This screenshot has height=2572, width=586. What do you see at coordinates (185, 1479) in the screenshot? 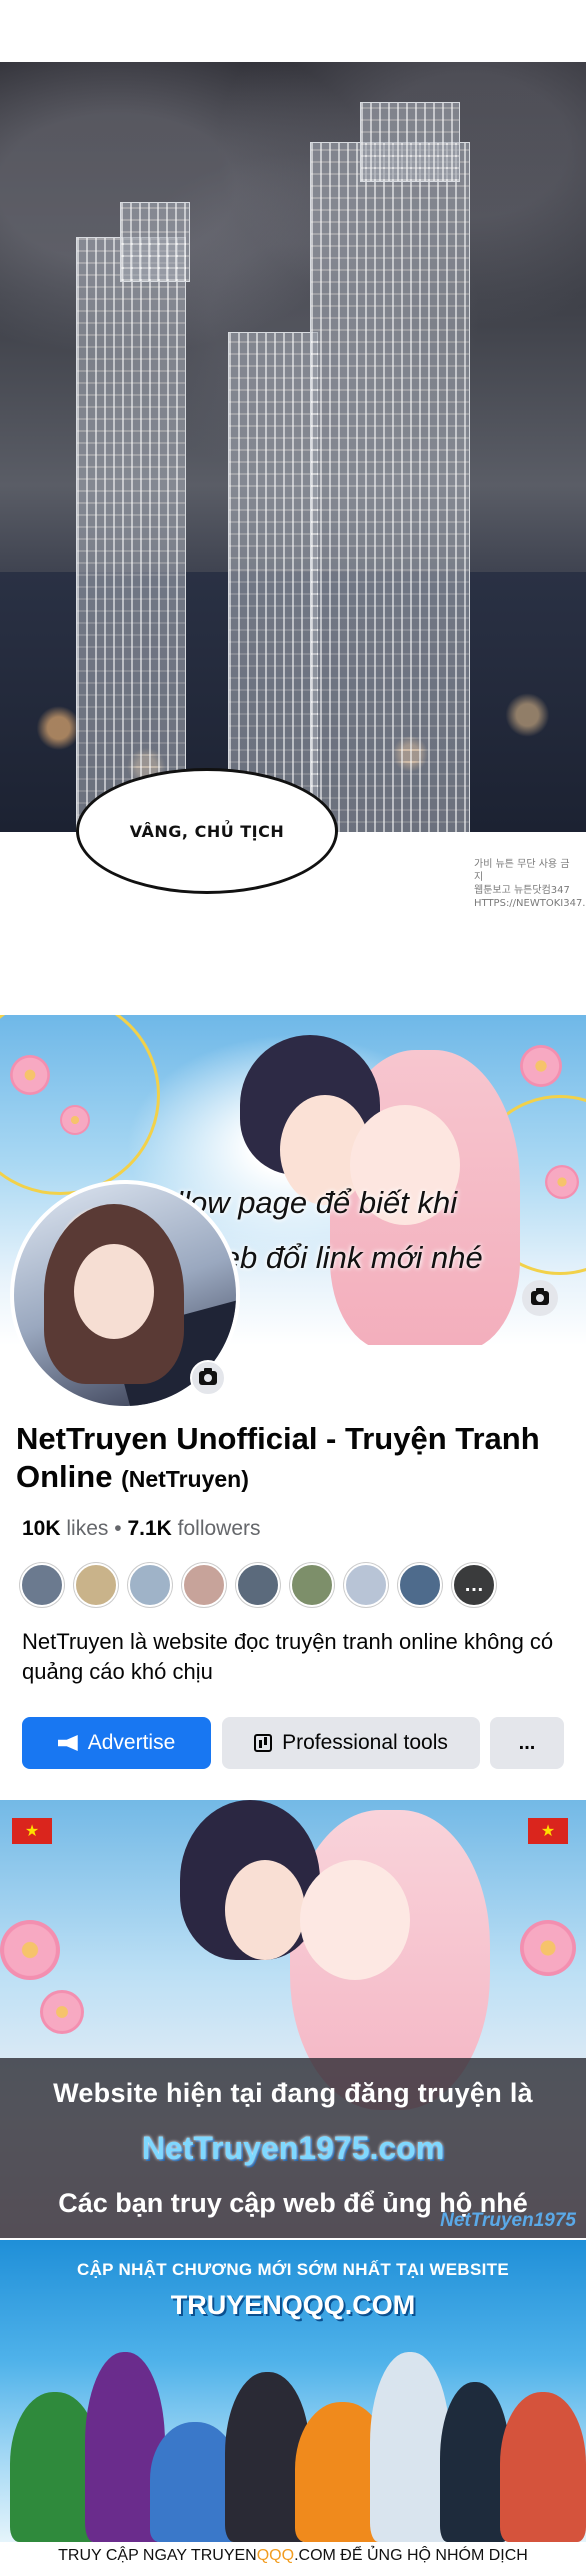
I see `page-handle: (NetTruyen)` at bounding box center [185, 1479].